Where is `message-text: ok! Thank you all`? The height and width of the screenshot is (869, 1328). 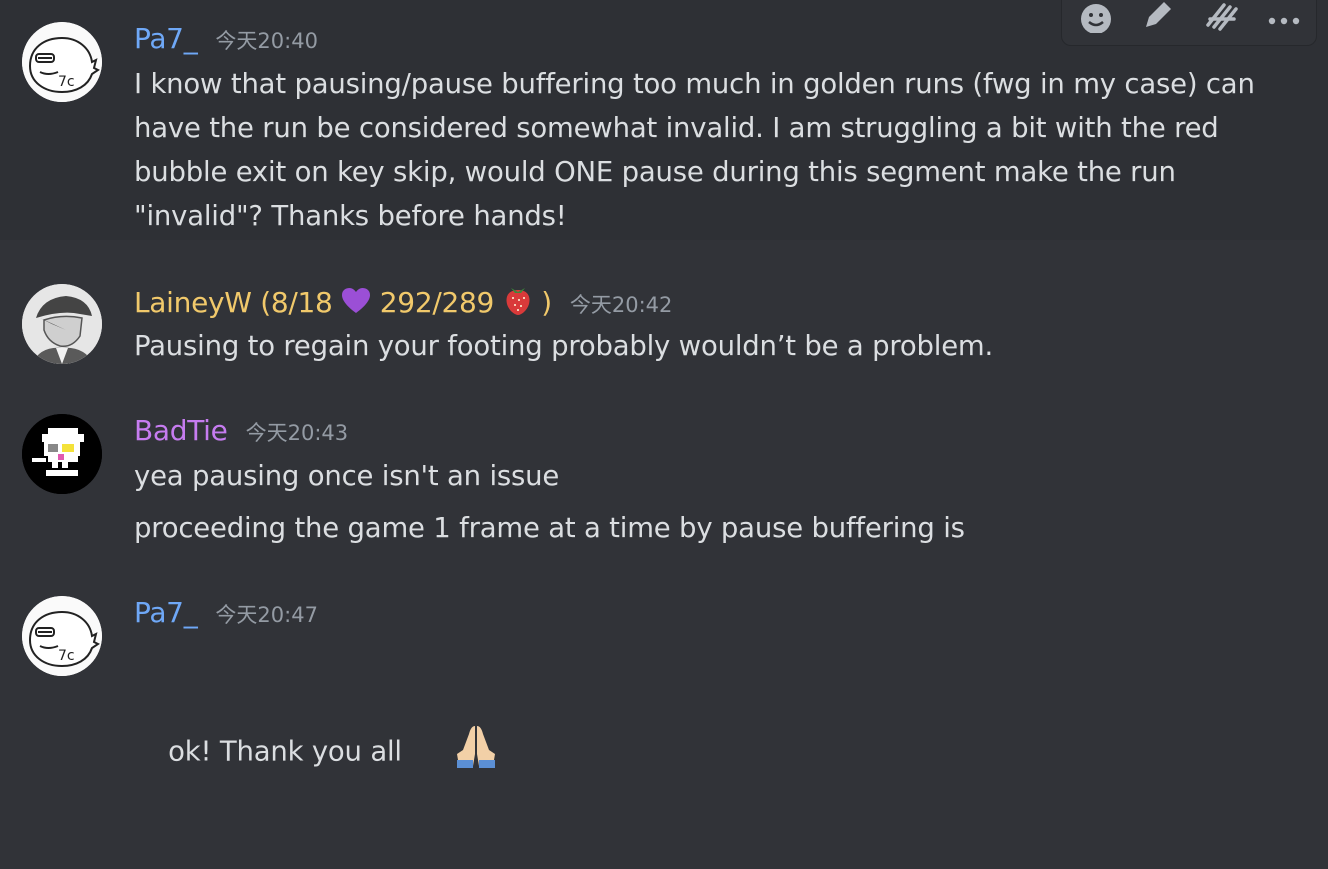
message-text: ok! Thank you all is located at coordinates (285, 751).